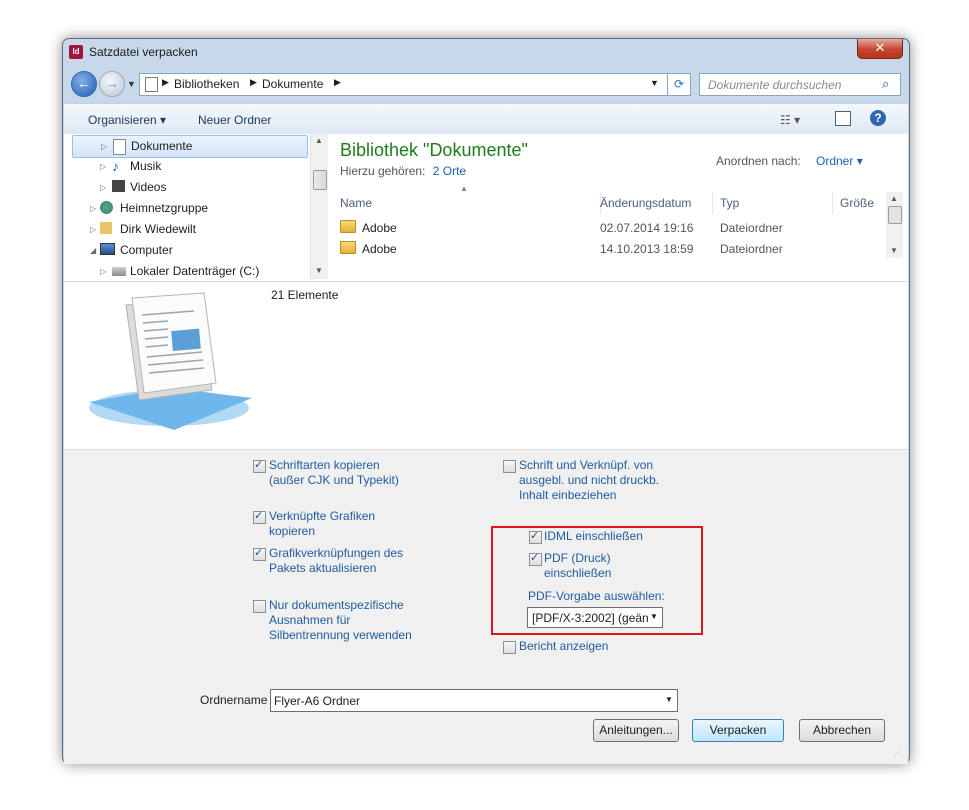  I want to click on search-box: Dokumente durchsuchen ⌕, so click(800, 84).